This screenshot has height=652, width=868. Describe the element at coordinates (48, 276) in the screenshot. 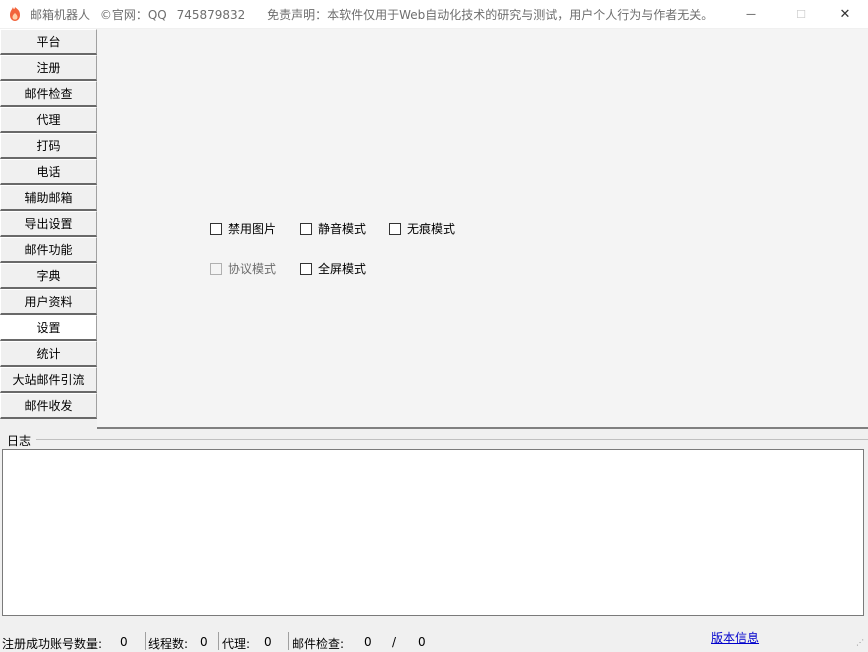

I see `sidebar-item-dictionary: 字典` at that location.